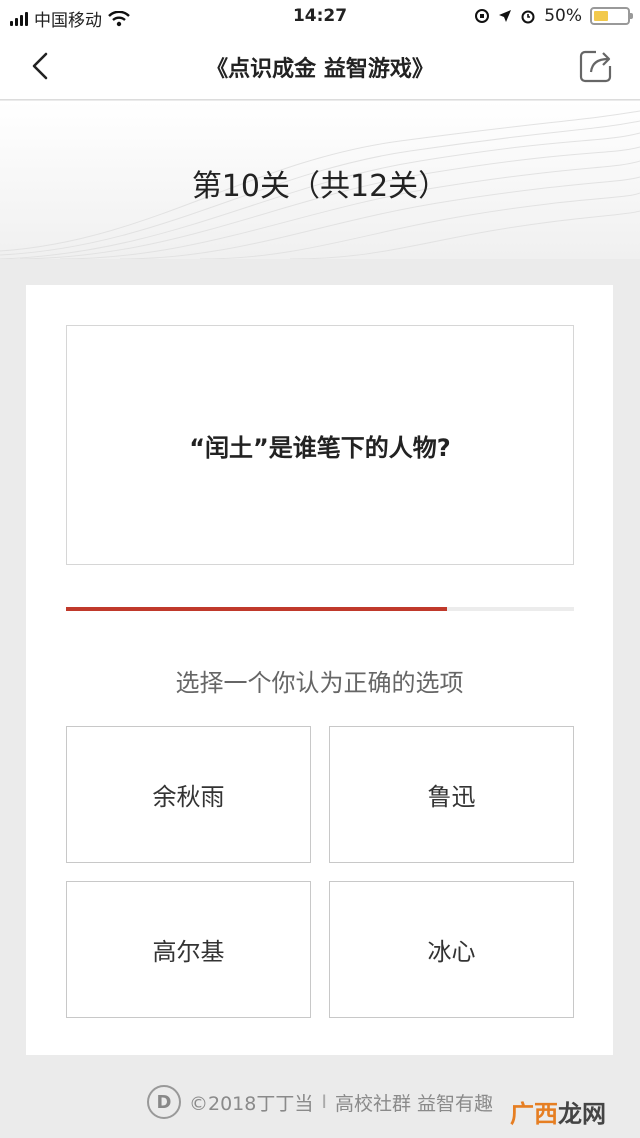 The image size is (640, 1138). What do you see at coordinates (188, 794) in the screenshot?
I see `option-button-1: 余秋雨` at bounding box center [188, 794].